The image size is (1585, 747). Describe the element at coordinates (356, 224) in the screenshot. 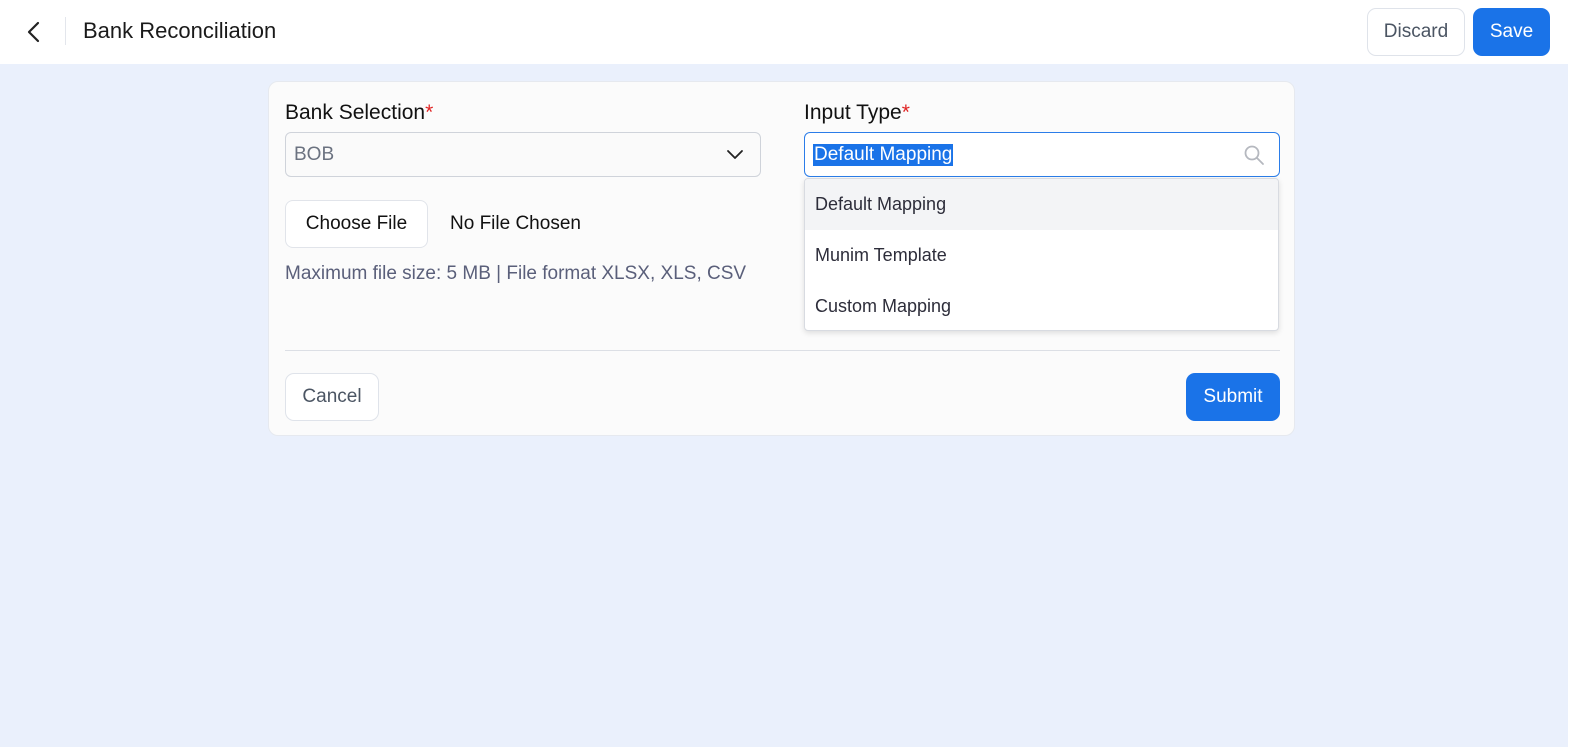

I see `choose-file-button: Choose File` at that location.